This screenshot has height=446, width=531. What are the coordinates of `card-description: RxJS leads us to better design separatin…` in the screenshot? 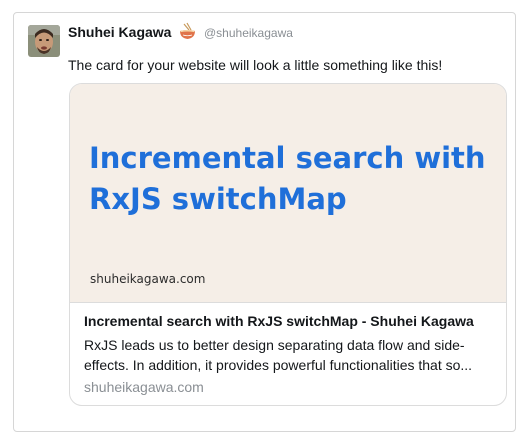 It's located at (278, 355).